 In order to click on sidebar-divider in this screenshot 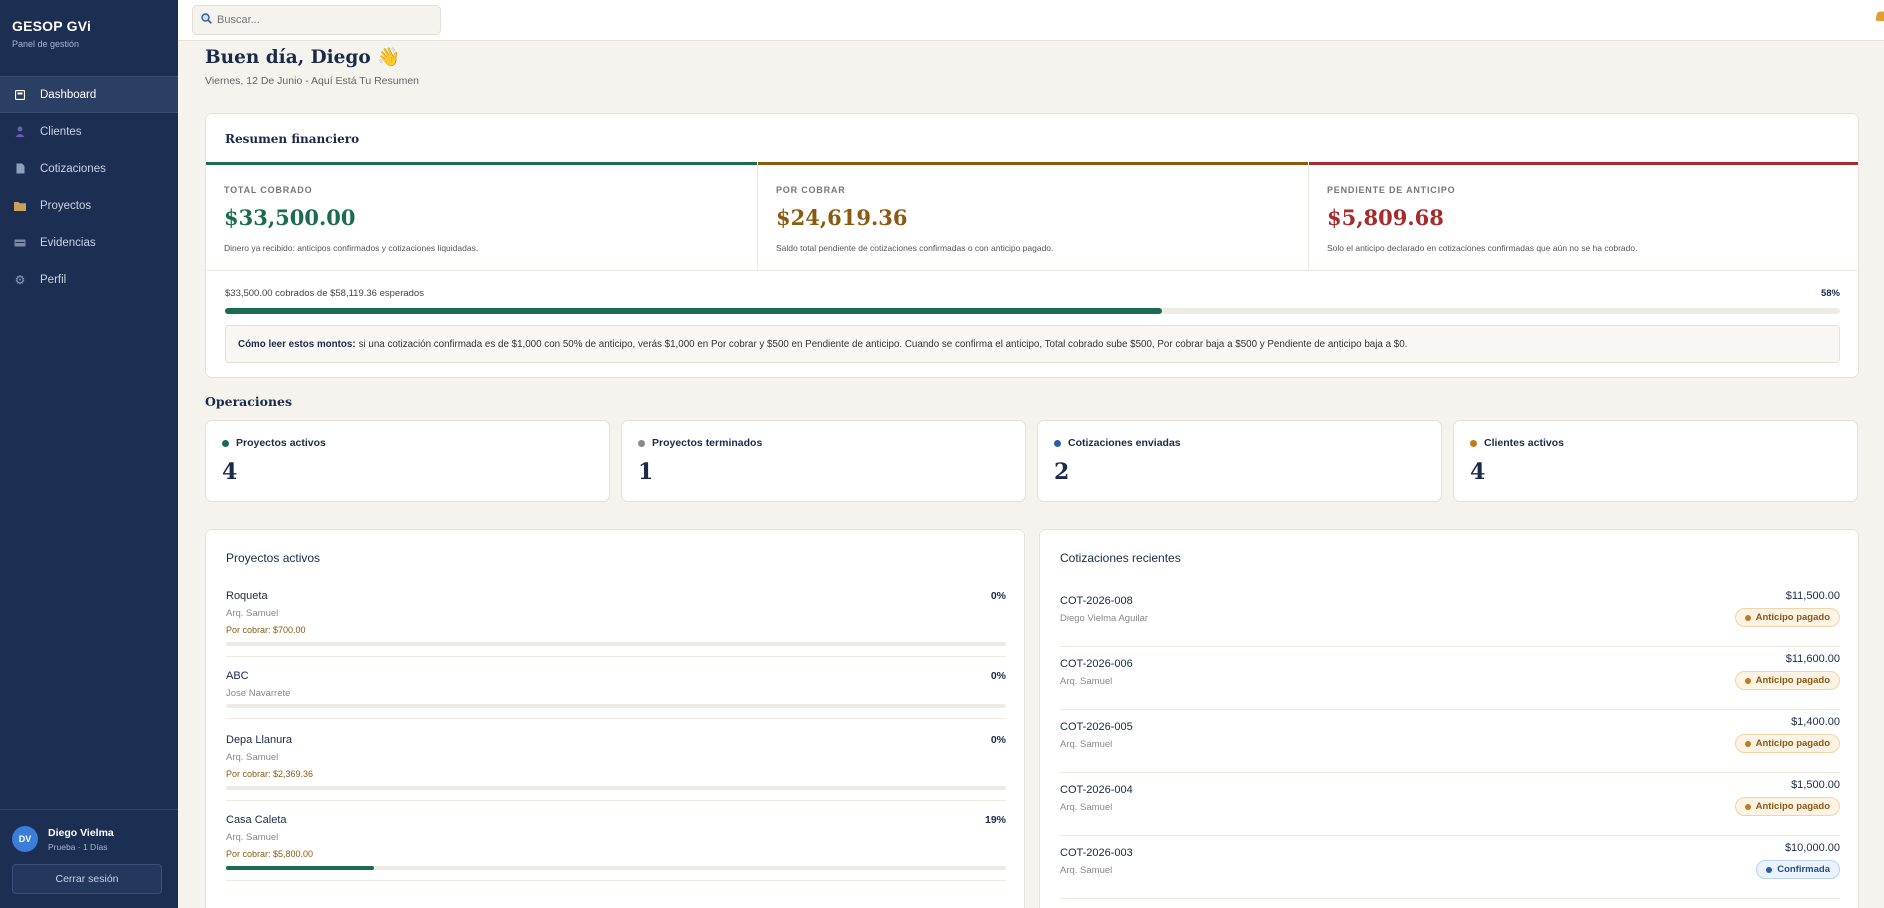, I will do `click(89, 809)`.